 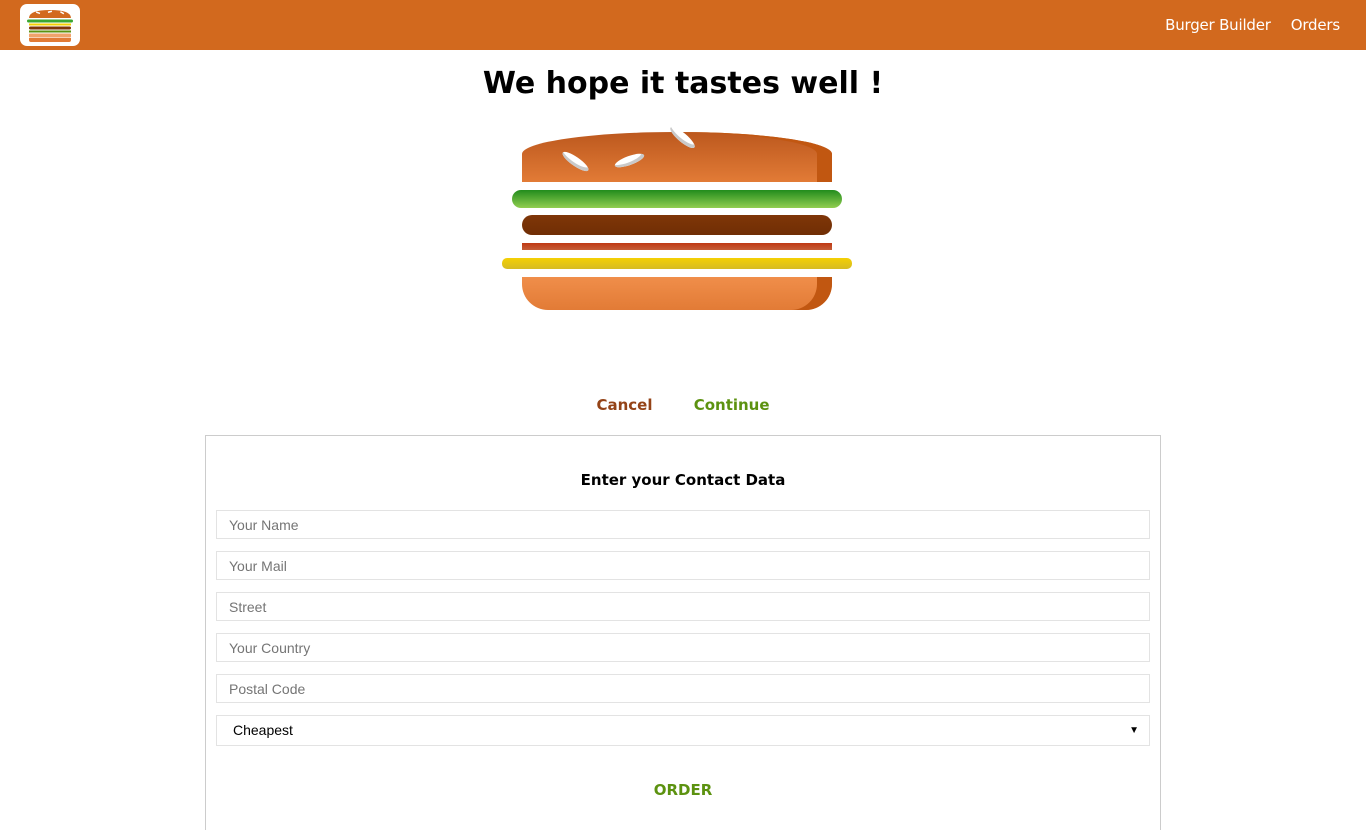 What do you see at coordinates (677, 157) in the screenshot?
I see `bread-top` at bounding box center [677, 157].